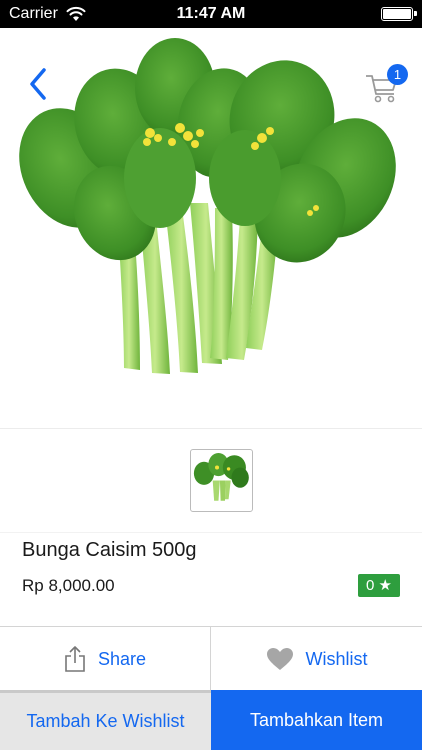  I want to click on action-row: Share Wishlist, so click(211, 658).